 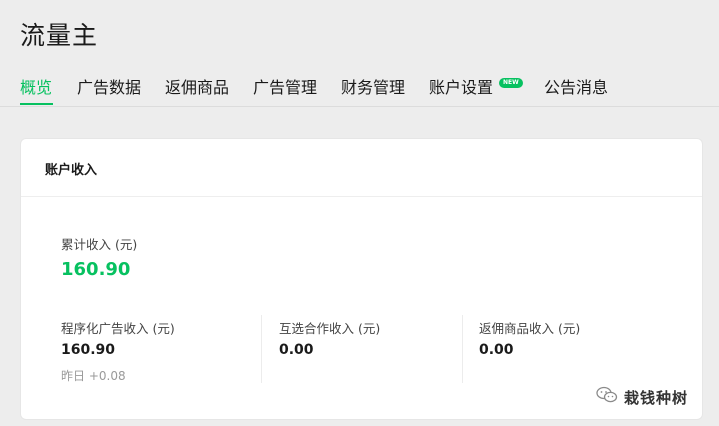 What do you see at coordinates (530, 328) in the screenshot?
I see `commission-product-income-label: 返佣商品收入 (元)` at bounding box center [530, 328].